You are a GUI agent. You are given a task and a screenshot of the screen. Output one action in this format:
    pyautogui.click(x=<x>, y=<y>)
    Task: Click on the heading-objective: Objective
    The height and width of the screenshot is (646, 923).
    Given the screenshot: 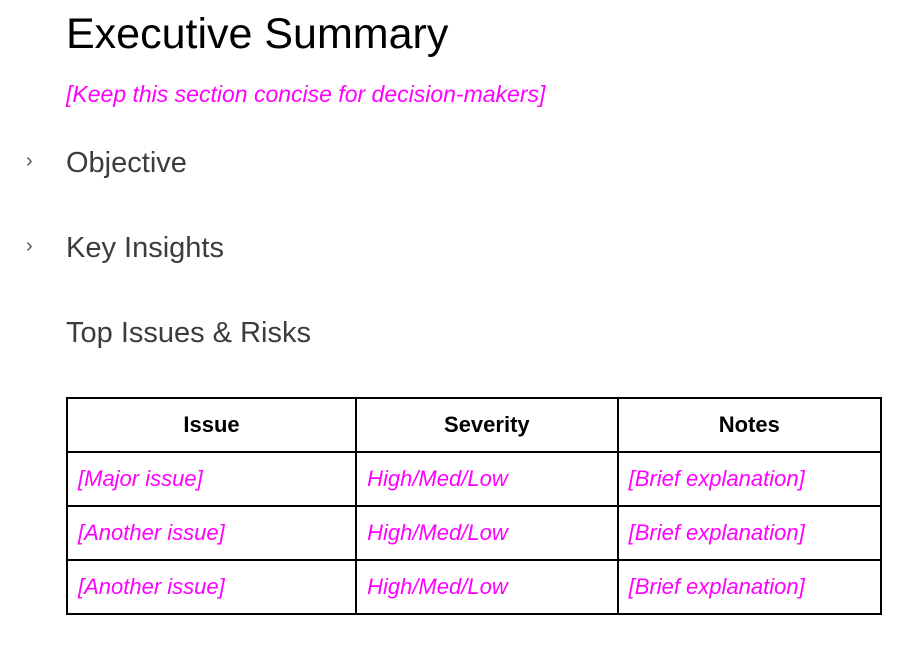 What is the action you would take?
    pyautogui.click(x=126, y=163)
    